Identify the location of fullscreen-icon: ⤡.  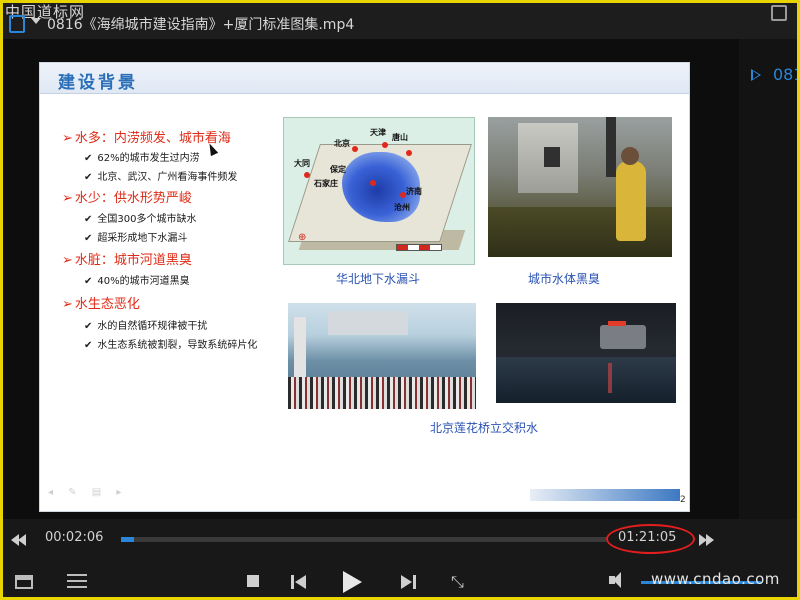
(460, 582).